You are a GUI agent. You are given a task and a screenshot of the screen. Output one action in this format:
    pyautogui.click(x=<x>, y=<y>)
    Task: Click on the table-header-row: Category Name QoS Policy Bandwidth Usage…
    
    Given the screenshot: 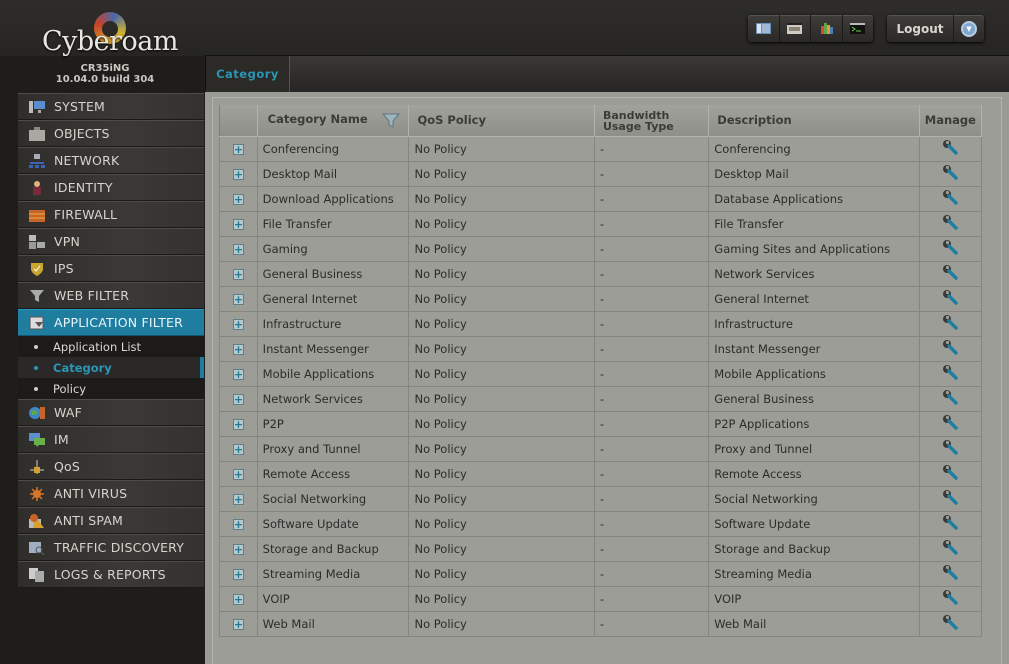 What is the action you would take?
    pyautogui.click(x=601, y=121)
    